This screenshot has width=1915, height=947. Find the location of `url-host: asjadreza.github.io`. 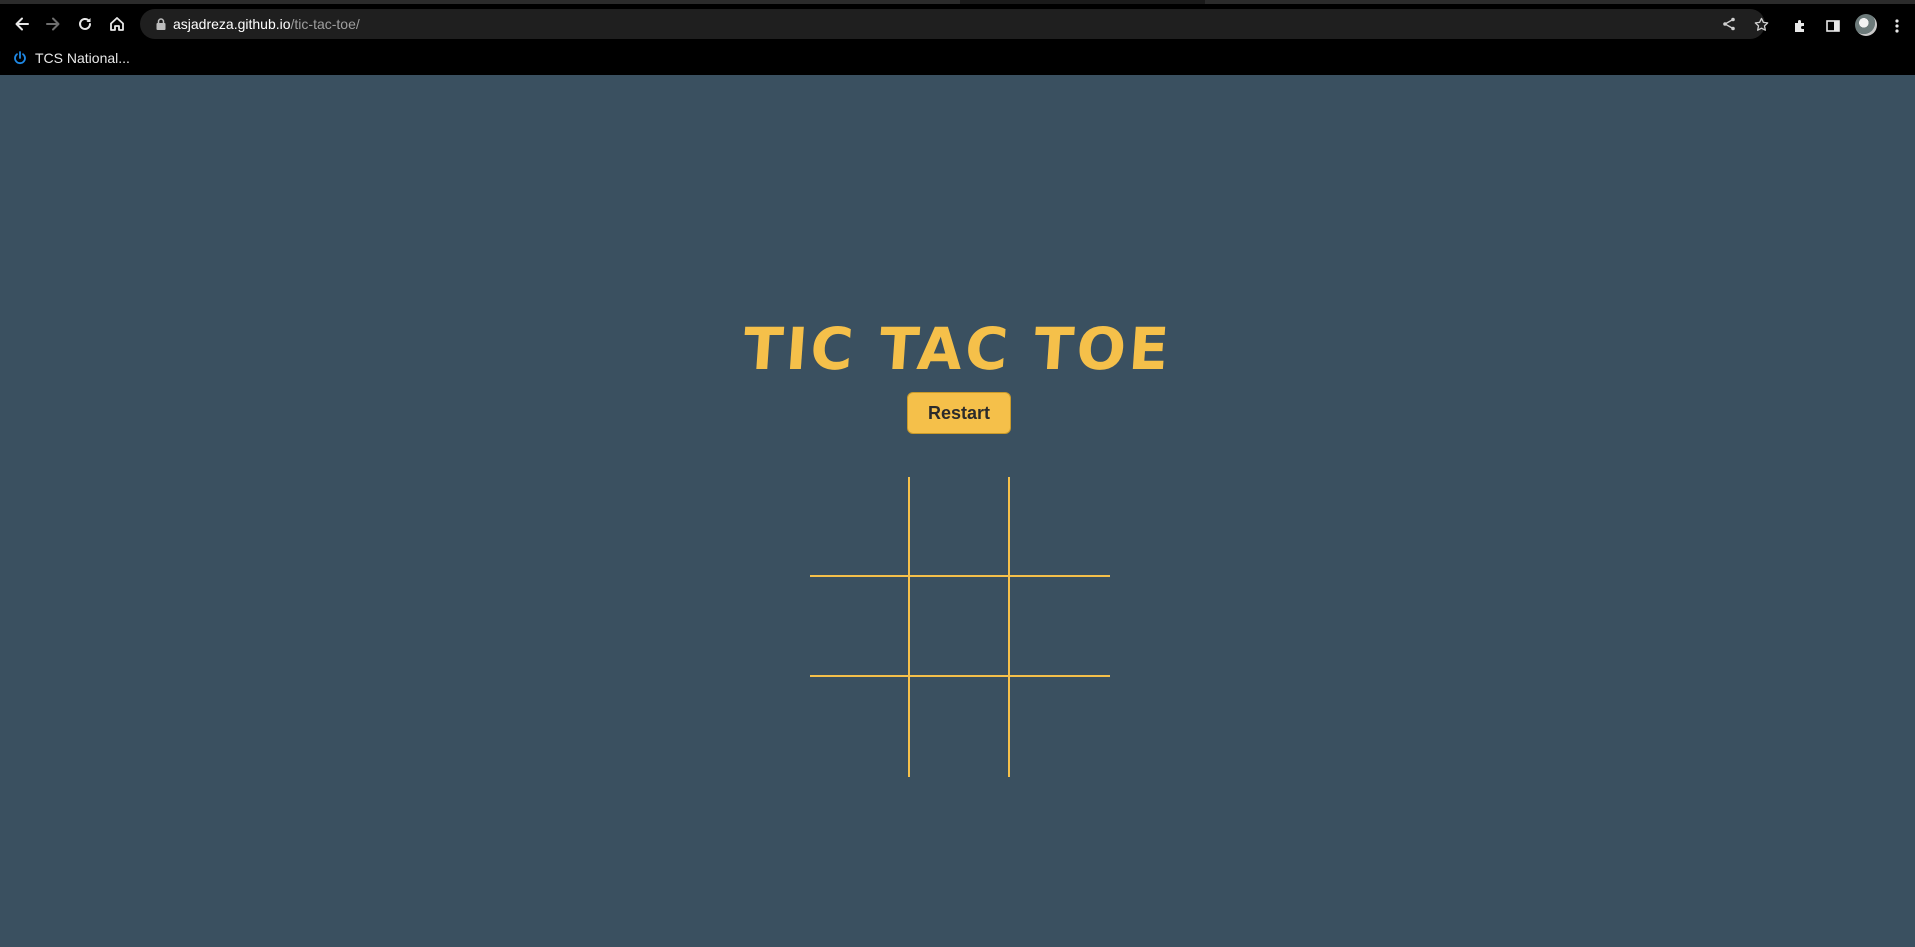

url-host: asjadreza.github.io is located at coordinates (232, 24).